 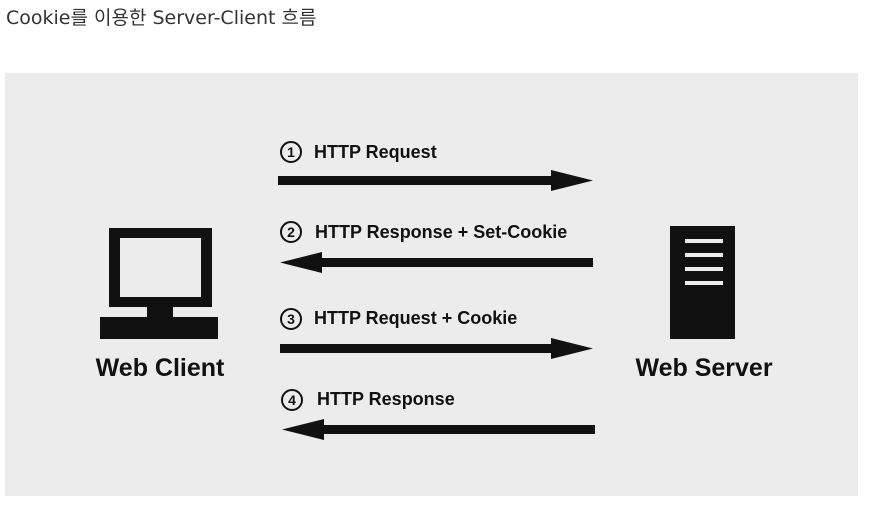 What do you see at coordinates (291, 232) in the screenshot?
I see `step-number: 2` at bounding box center [291, 232].